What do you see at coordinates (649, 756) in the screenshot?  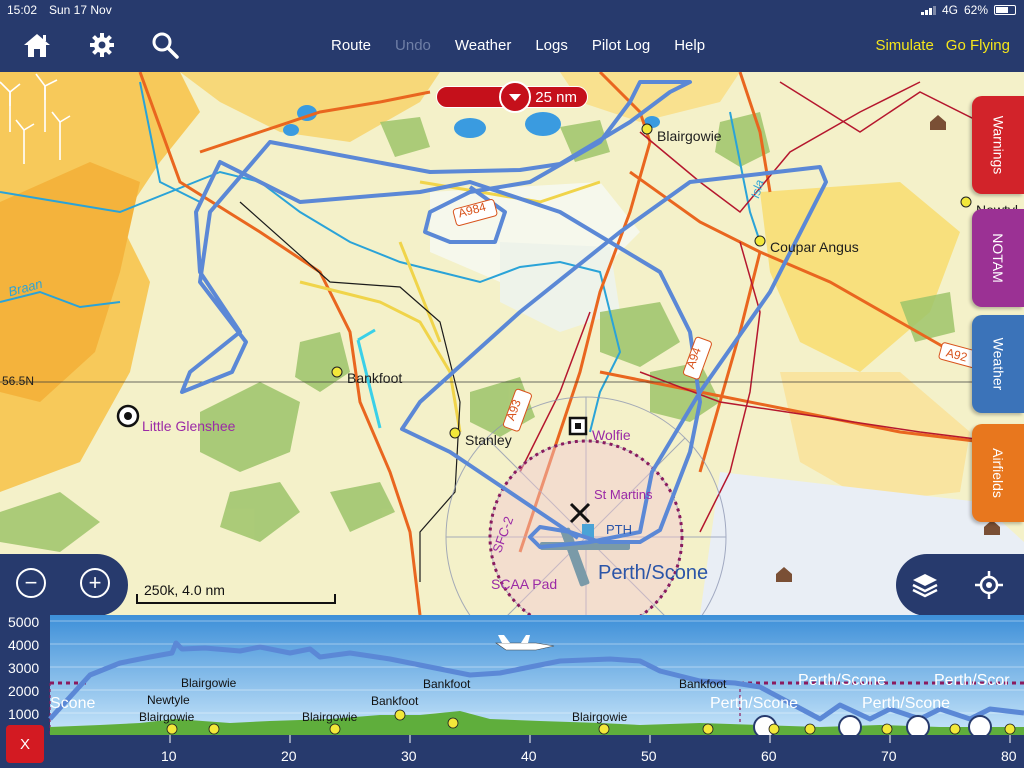 I see `x-tick-label: 50` at bounding box center [649, 756].